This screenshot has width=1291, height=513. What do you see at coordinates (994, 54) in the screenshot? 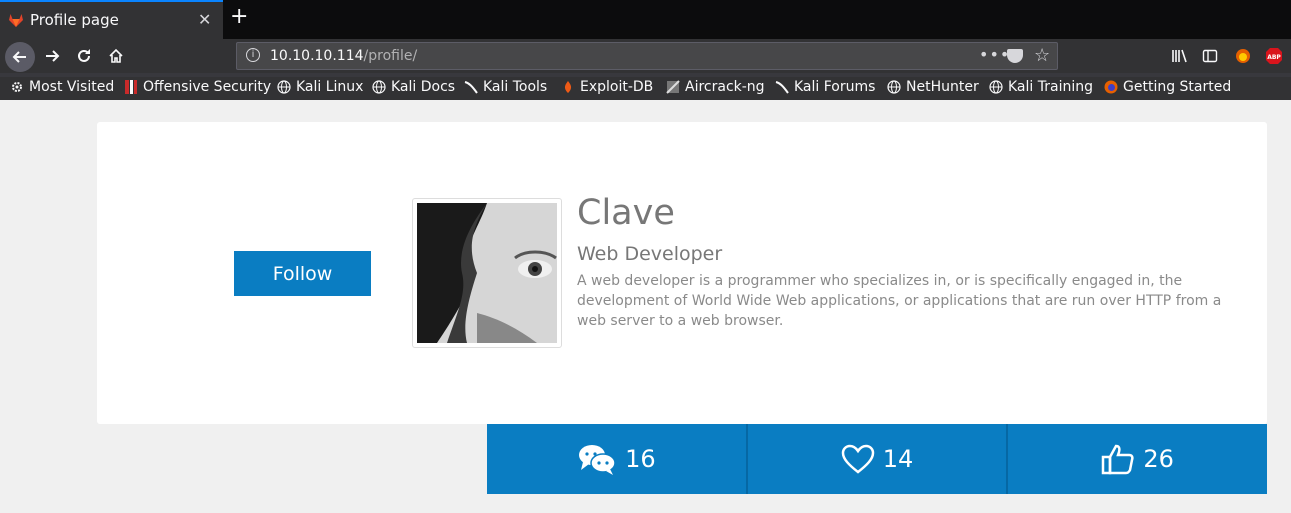
I see `page-actions-icon: •••` at bounding box center [994, 54].